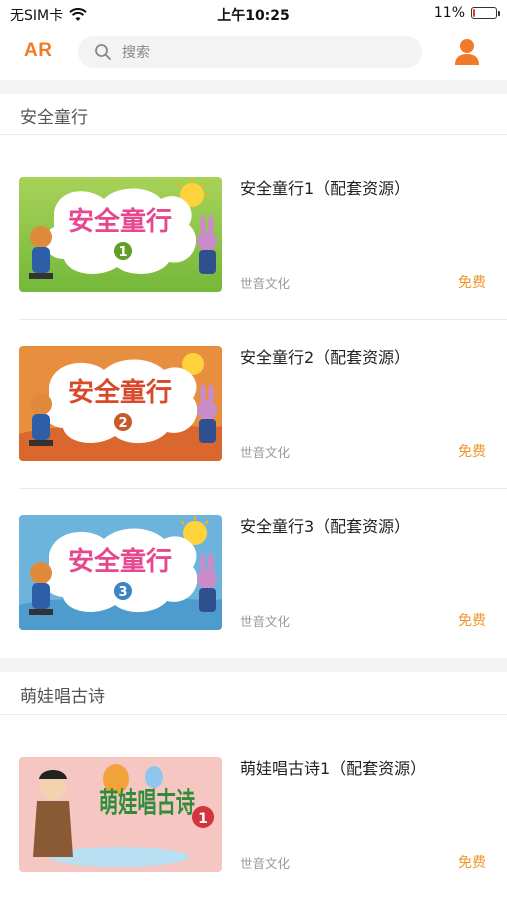 The height and width of the screenshot is (900, 507). What do you see at coordinates (325, 525) in the screenshot?
I see `item-title: 安全童行3（配套资源）` at bounding box center [325, 525].